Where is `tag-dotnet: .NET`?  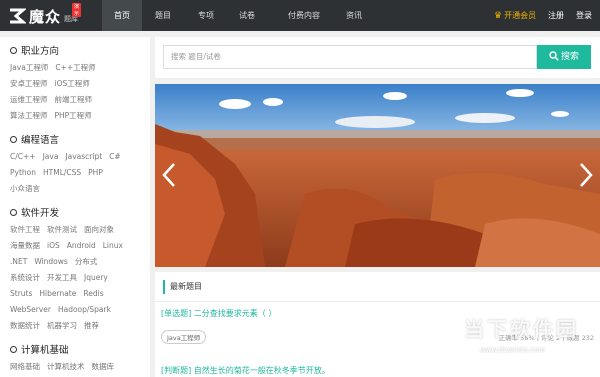 tag-dotnet: .NET is located at coordinates (18, 261).